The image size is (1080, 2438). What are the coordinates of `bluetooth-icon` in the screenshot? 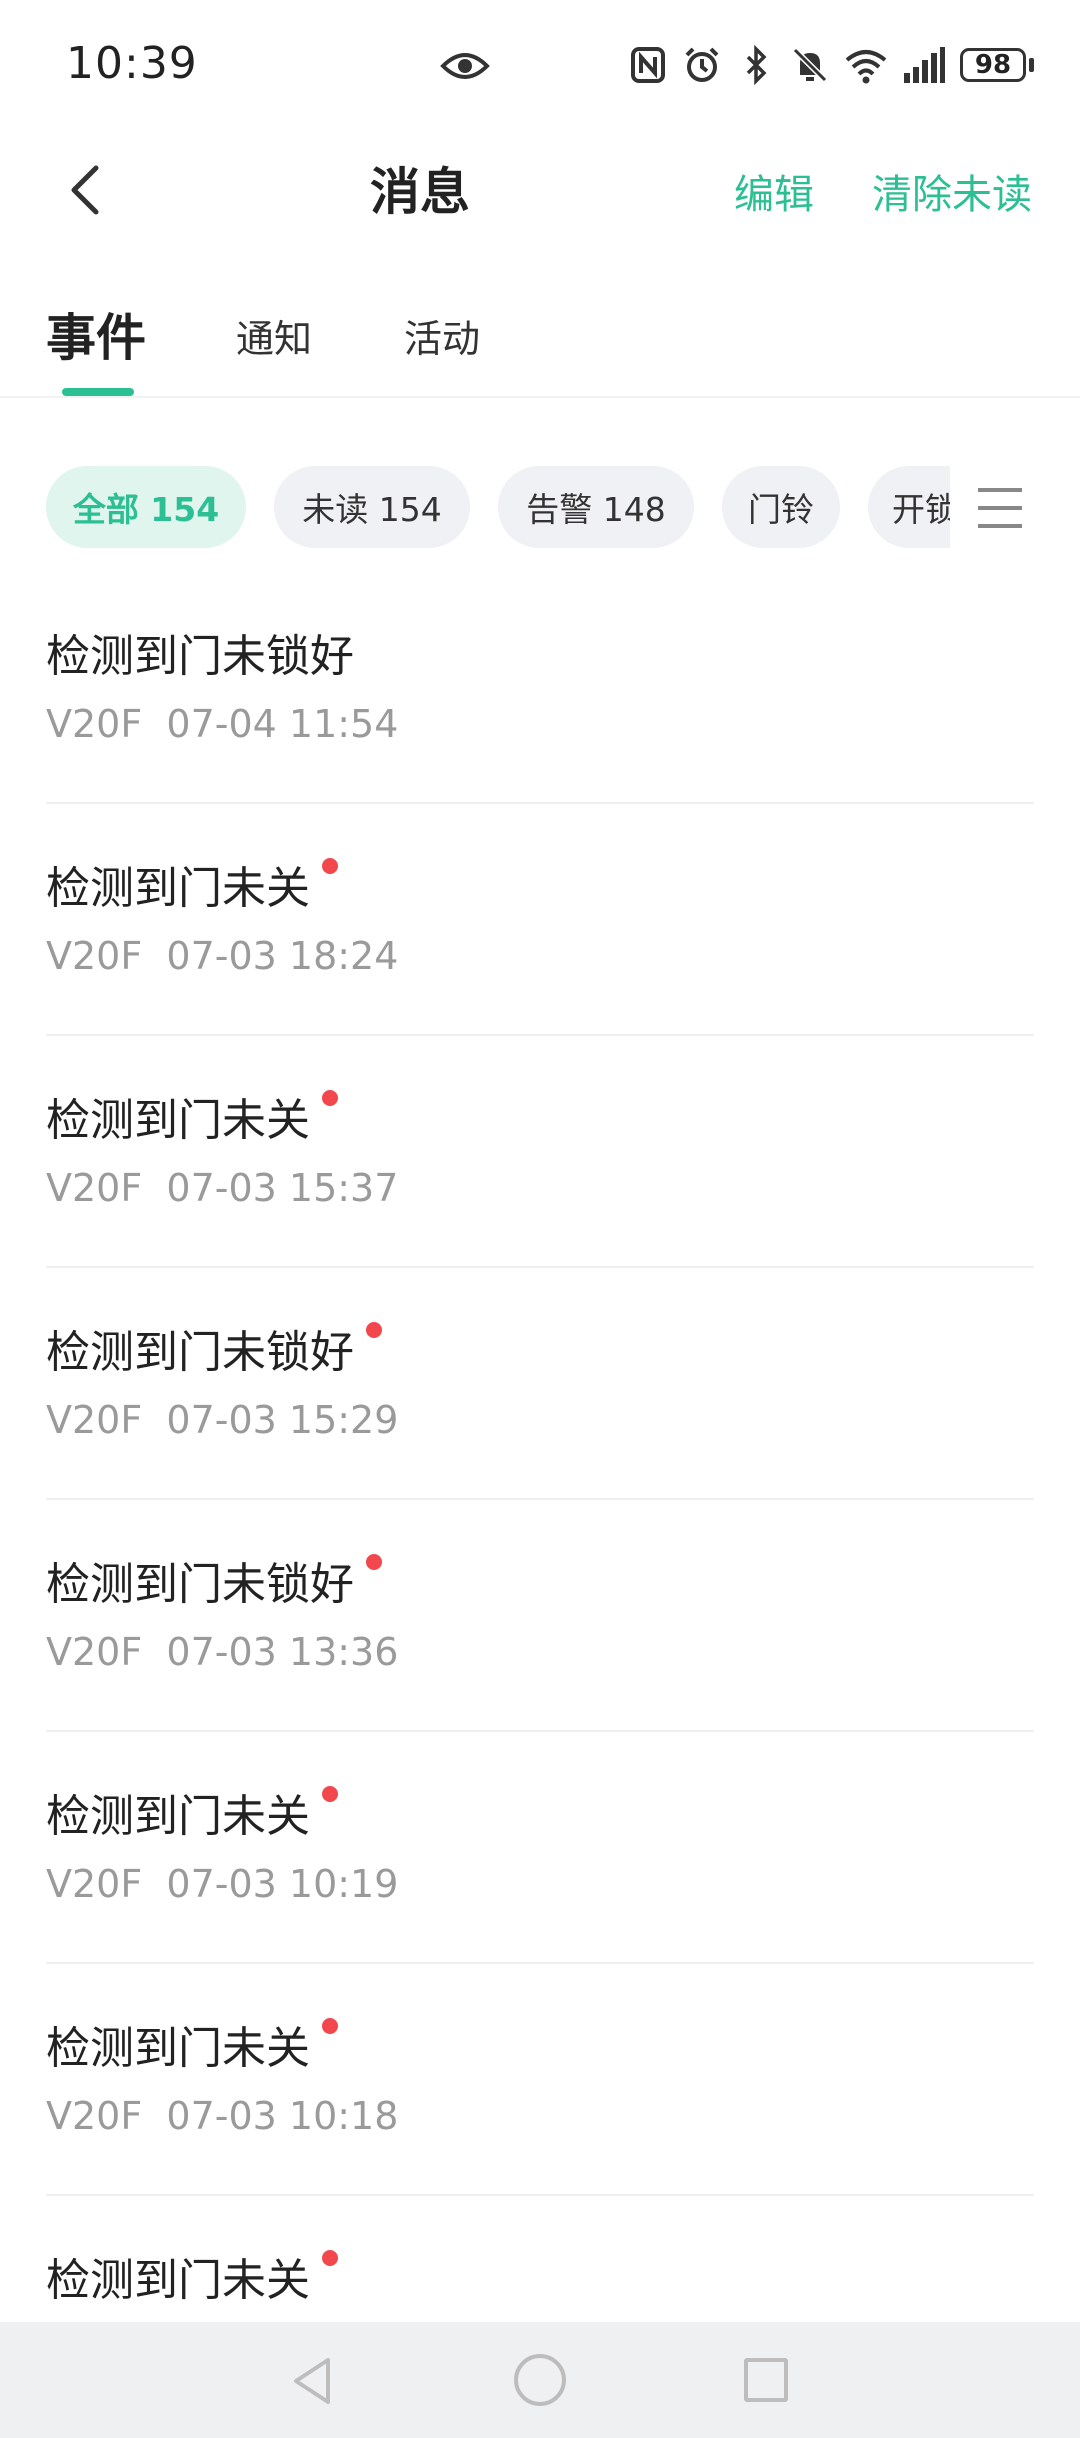 It's located at (756, 65).